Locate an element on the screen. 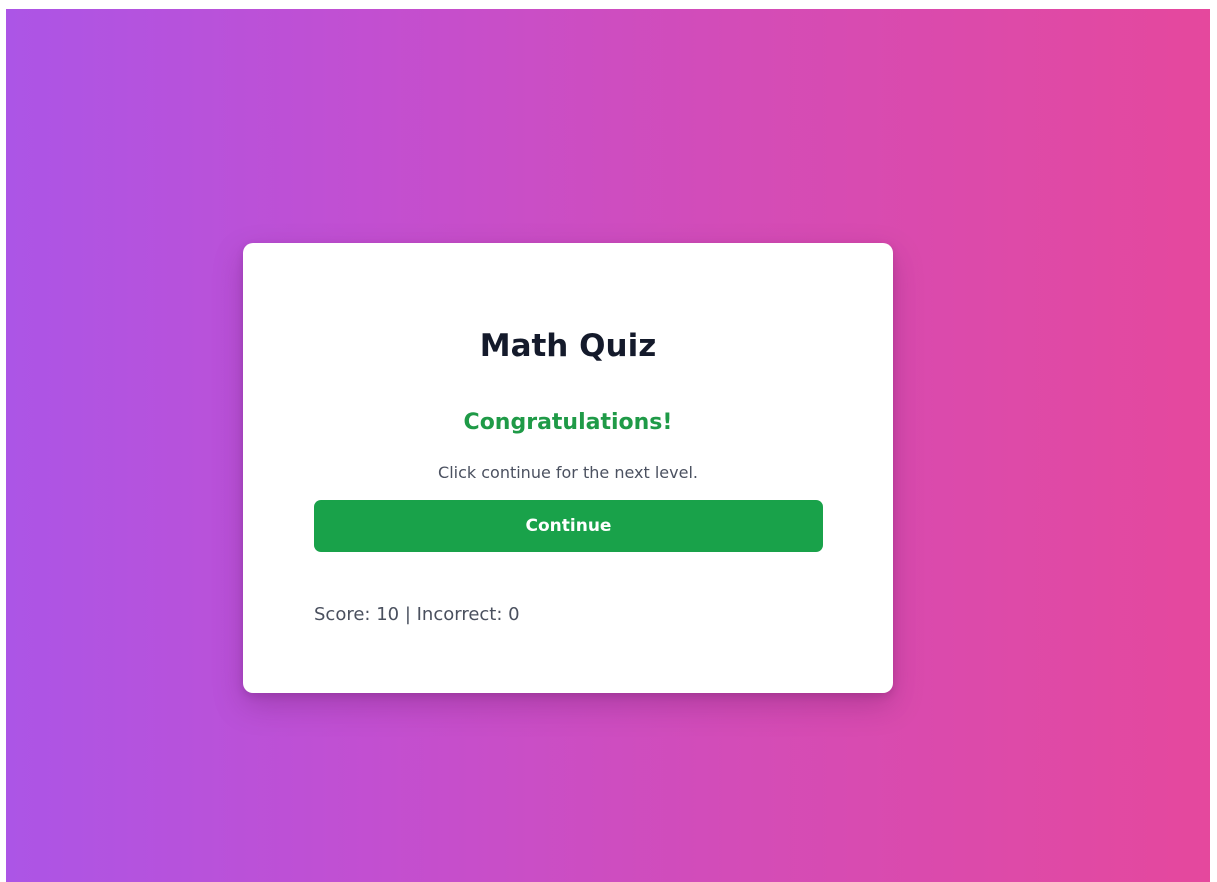 The height and width of the screenshot is (882, 1217). continue-button: Continue is located at coordinates (568, 526).